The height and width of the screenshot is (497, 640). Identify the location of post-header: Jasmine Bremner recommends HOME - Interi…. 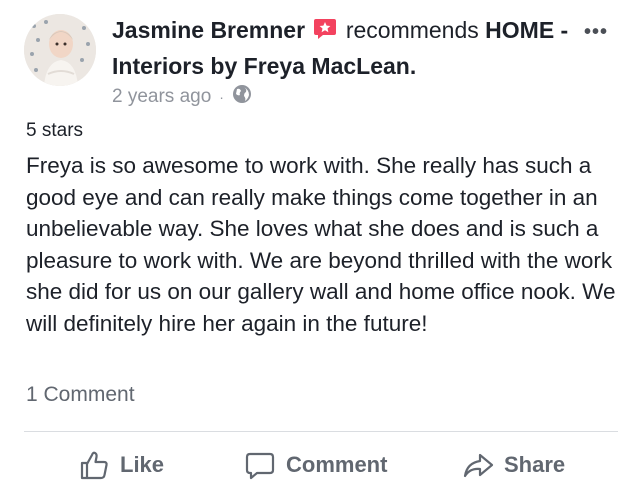
(362, 48).